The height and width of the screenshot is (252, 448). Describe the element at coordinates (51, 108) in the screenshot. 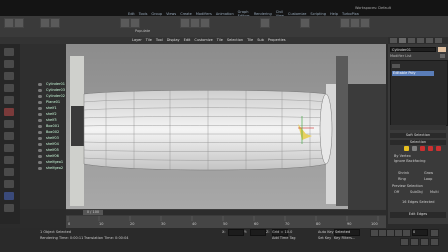

I see `scene-item: shelf1` at that location.